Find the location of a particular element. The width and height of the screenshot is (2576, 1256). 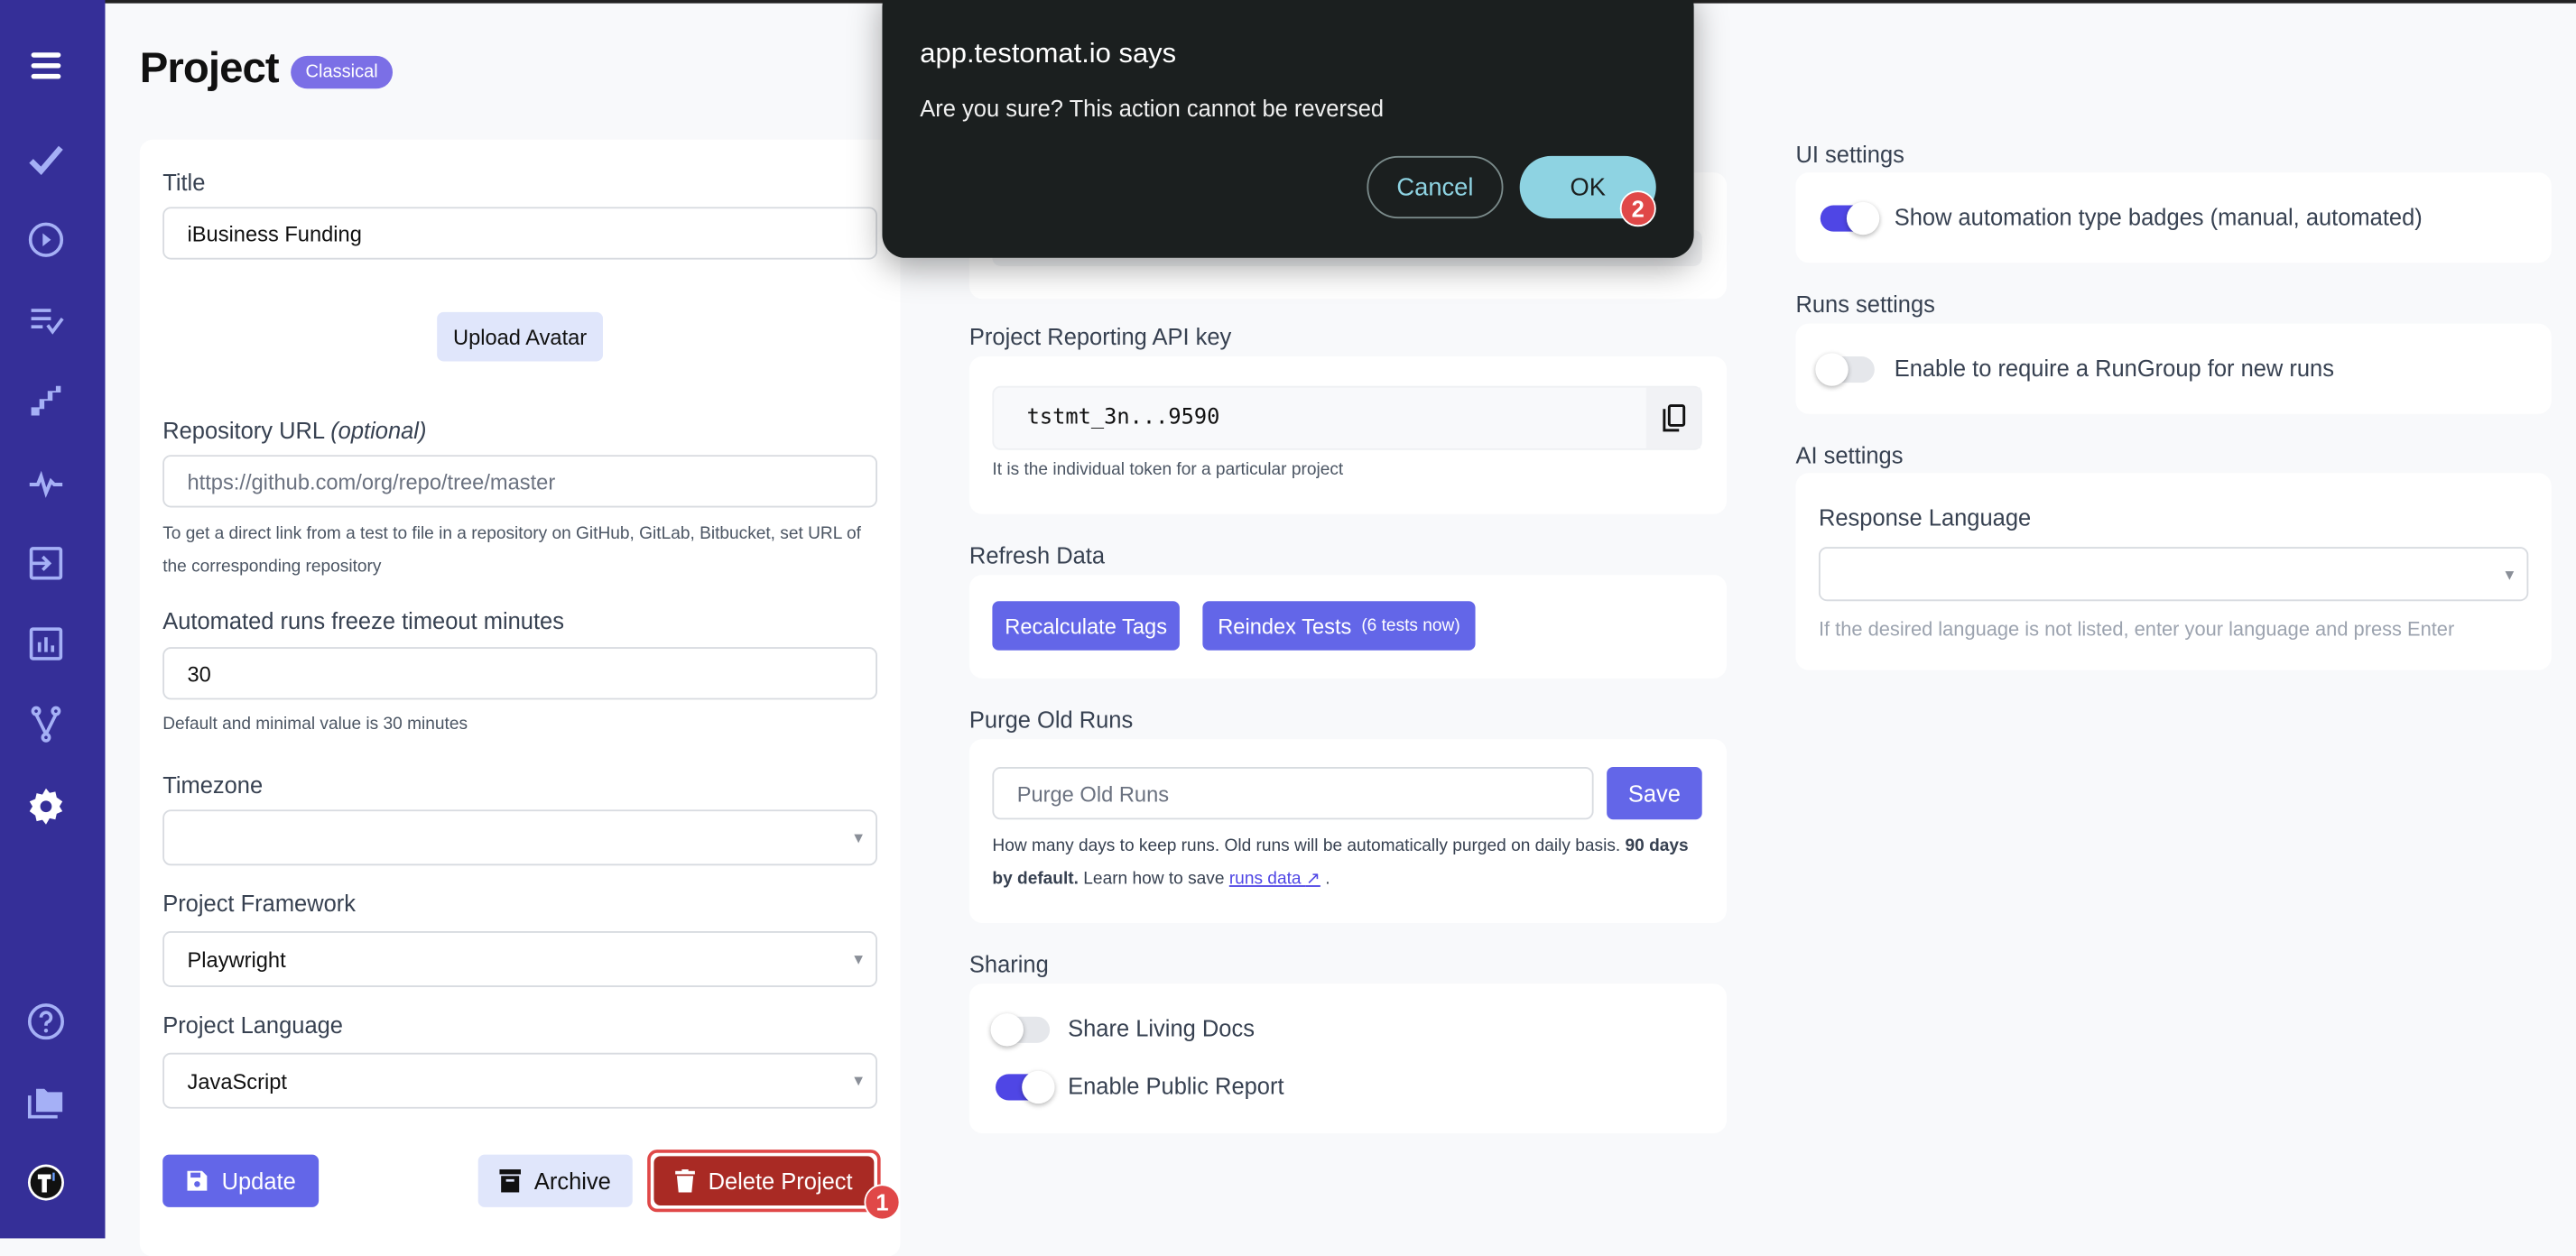

language-label: Project Language is located at coordinates (252, 1025).